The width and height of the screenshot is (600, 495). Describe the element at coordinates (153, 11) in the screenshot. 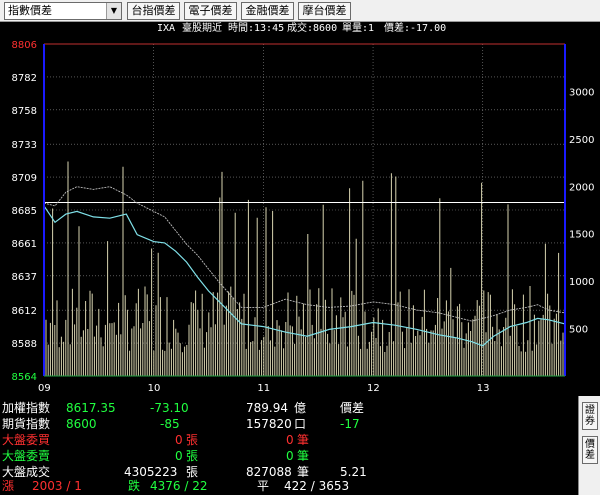

I see `taiex-spread-button: 台指價差` at that location.